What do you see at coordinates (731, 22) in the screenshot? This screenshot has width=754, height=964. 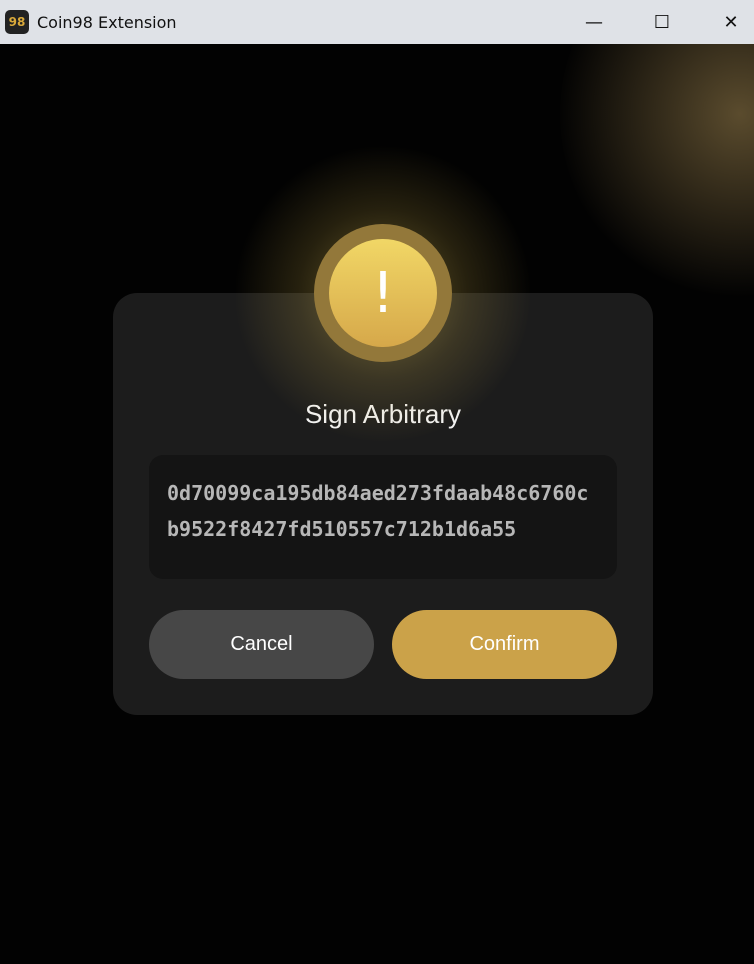 I see `close-button: ✕` at bounding box center [731, 22].